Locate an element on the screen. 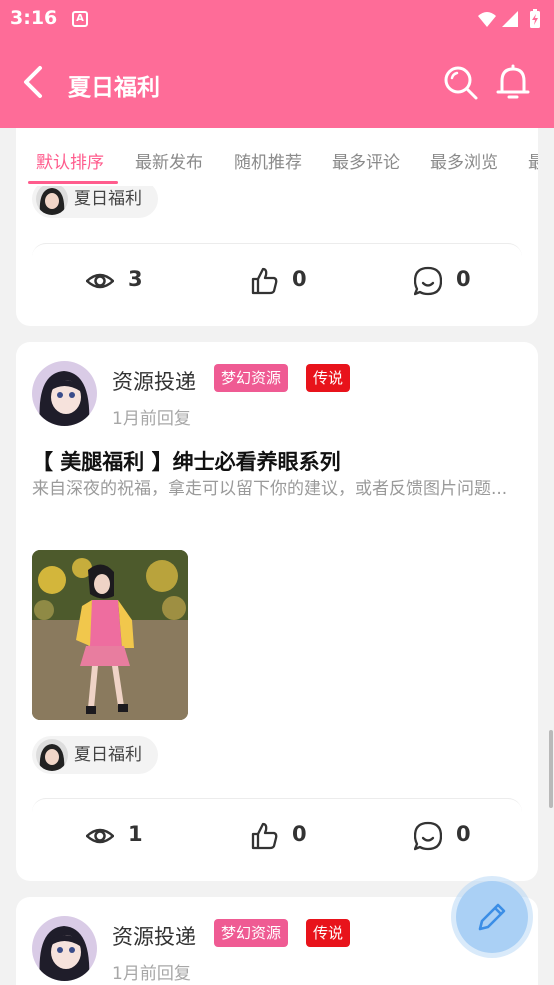 This screenshot has height=985, width=554. topic-tag: 夏日福利 is located at coordinates (95, 755).